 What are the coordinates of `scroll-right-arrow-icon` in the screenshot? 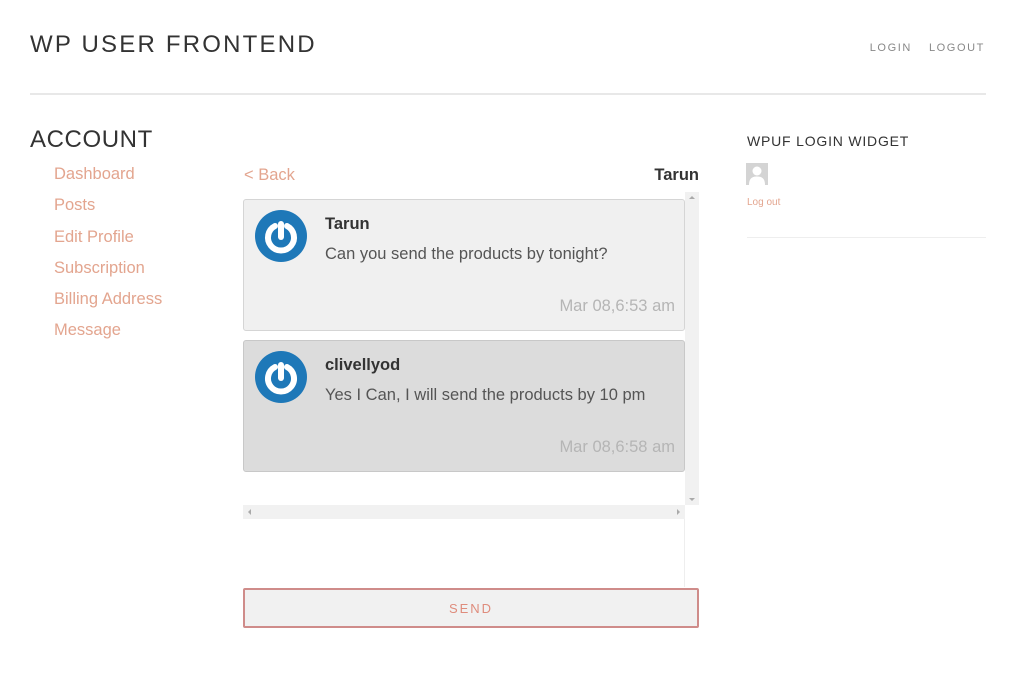 It's located at (678, 512).